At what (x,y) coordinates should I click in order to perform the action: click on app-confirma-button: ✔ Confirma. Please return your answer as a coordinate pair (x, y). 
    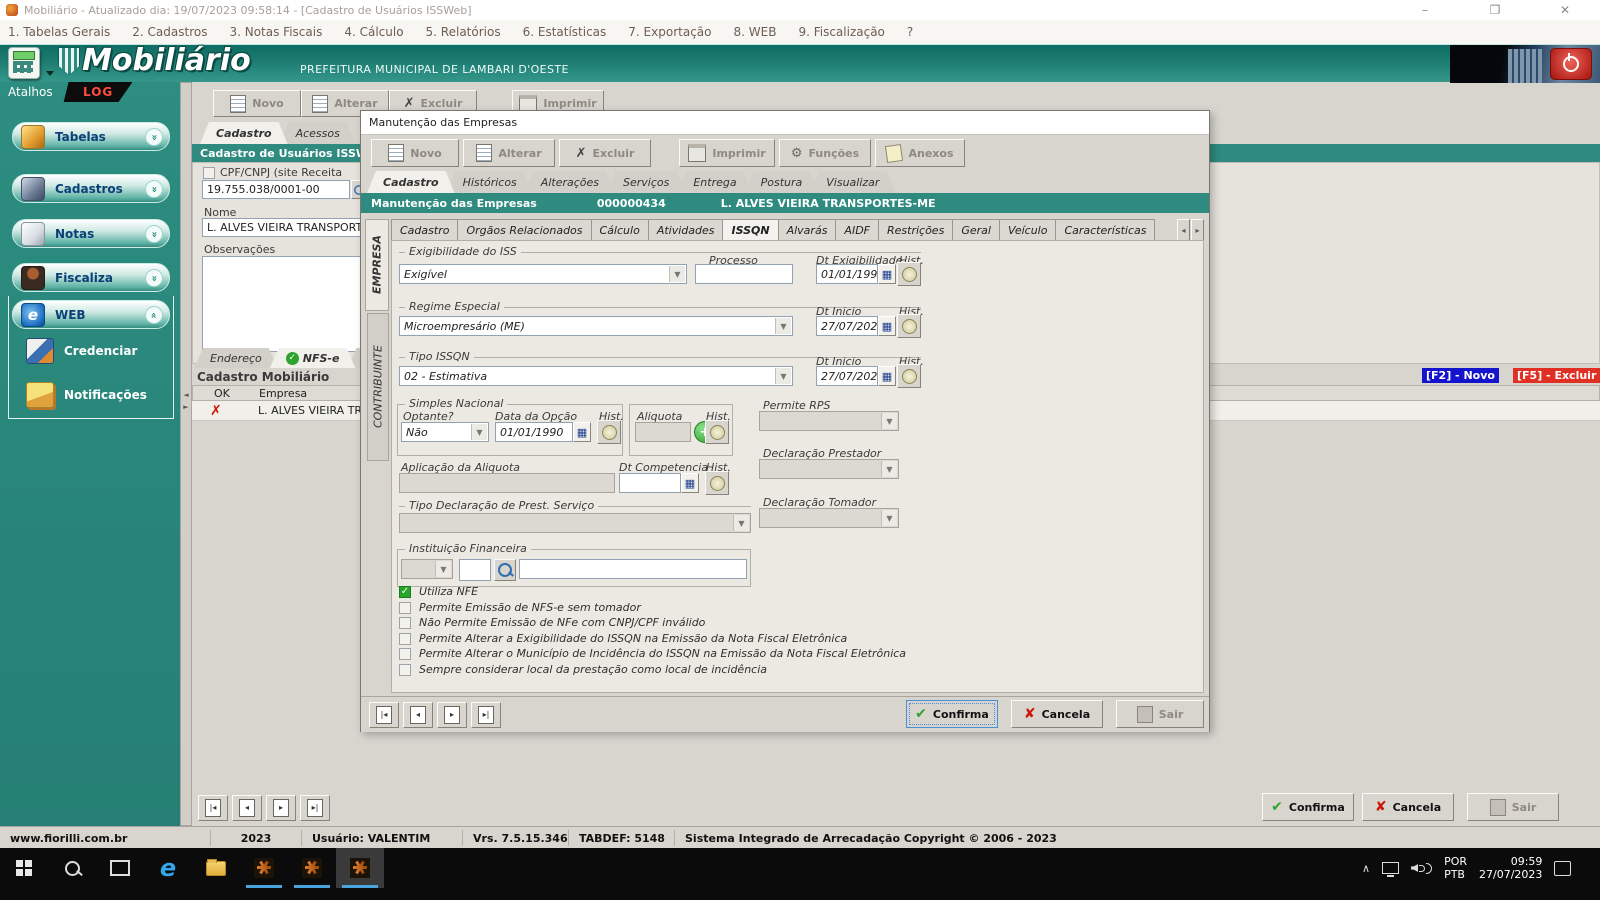
    Looking at the image, I should click on (1308, 807).